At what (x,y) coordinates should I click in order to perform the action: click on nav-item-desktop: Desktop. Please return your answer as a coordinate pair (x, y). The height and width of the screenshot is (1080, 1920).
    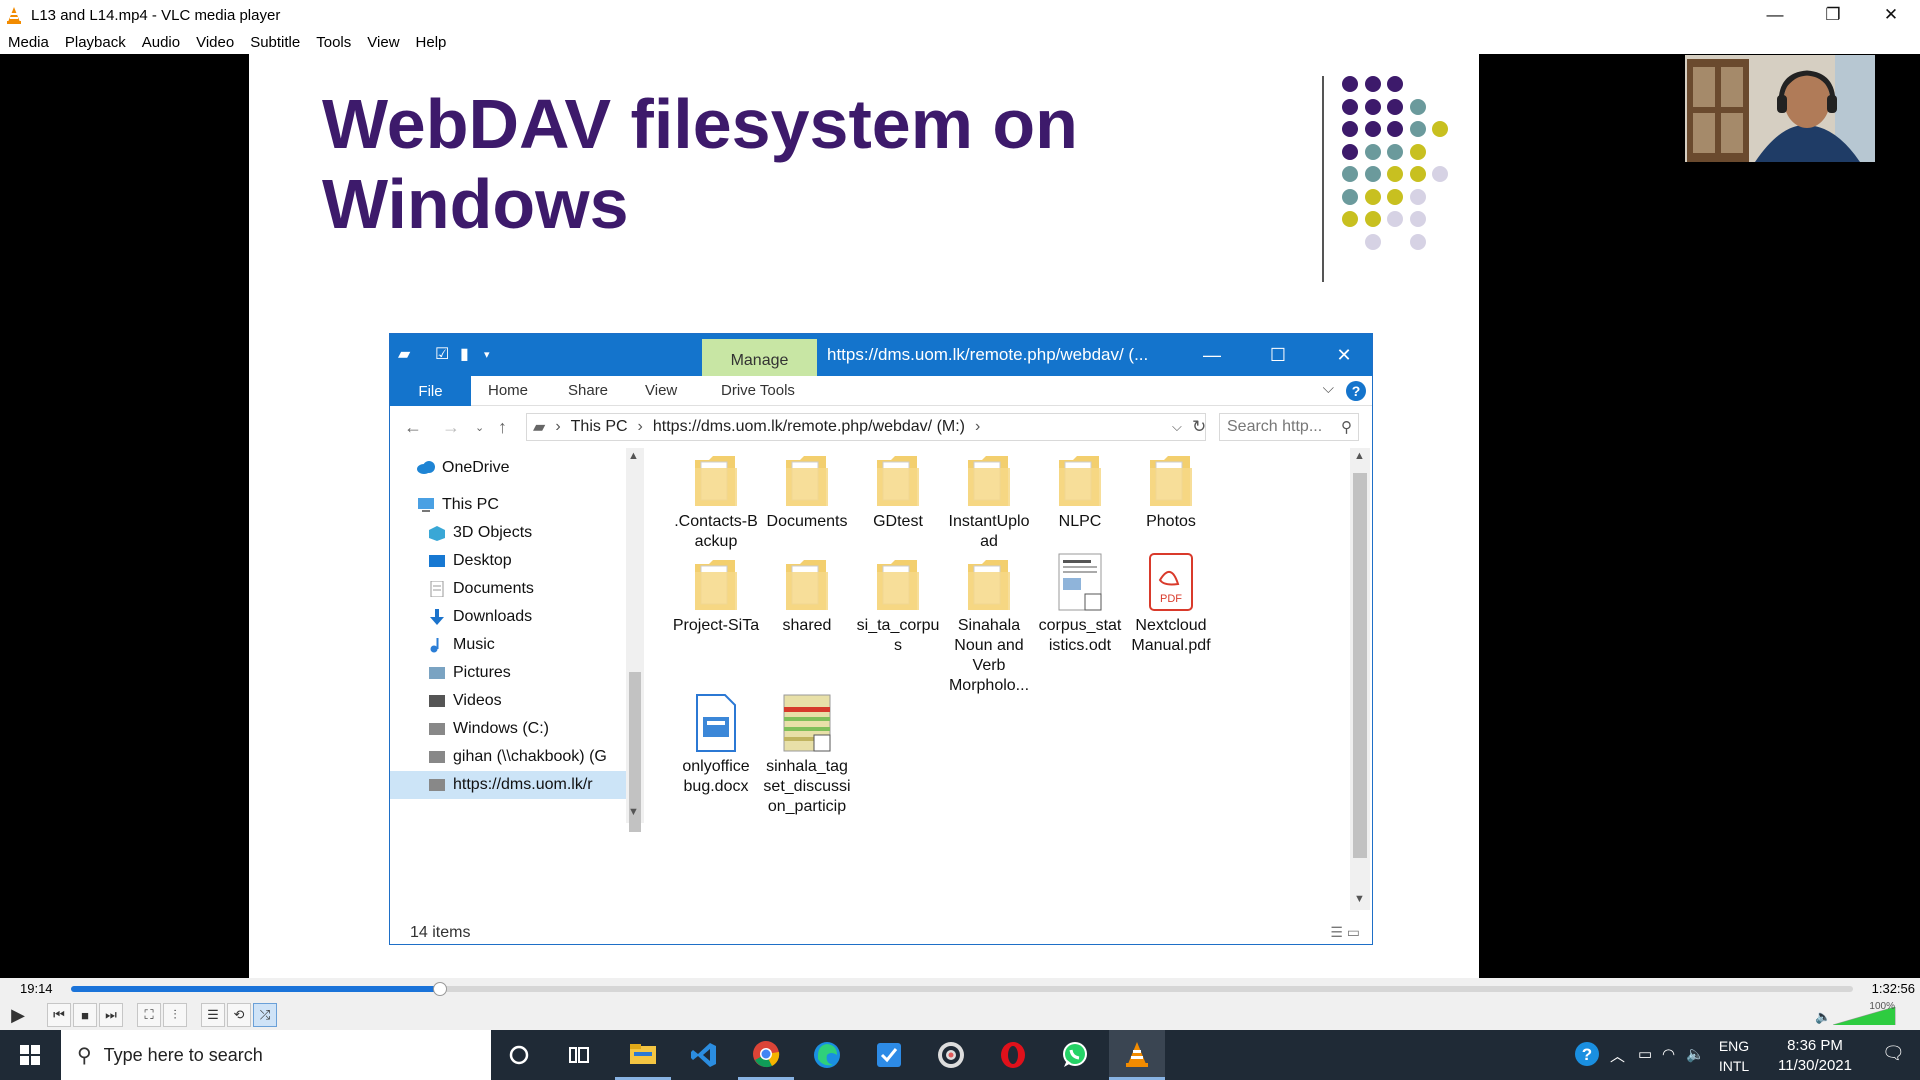
    Looking at the image, I should click on (469, 561).